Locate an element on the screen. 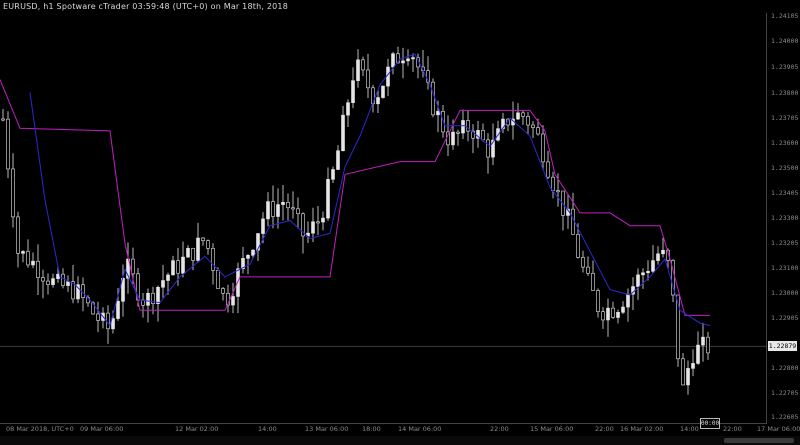  price-tick-label: 1.23600 is located at coordinates (785, 143).